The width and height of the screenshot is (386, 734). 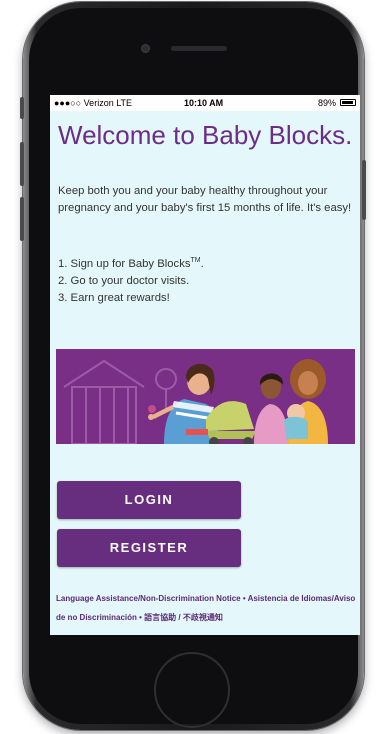 What do you see at coordinates (199, 48) in the screenshot?
I see `earpiece-speaker` at bounding box center [199, 48].